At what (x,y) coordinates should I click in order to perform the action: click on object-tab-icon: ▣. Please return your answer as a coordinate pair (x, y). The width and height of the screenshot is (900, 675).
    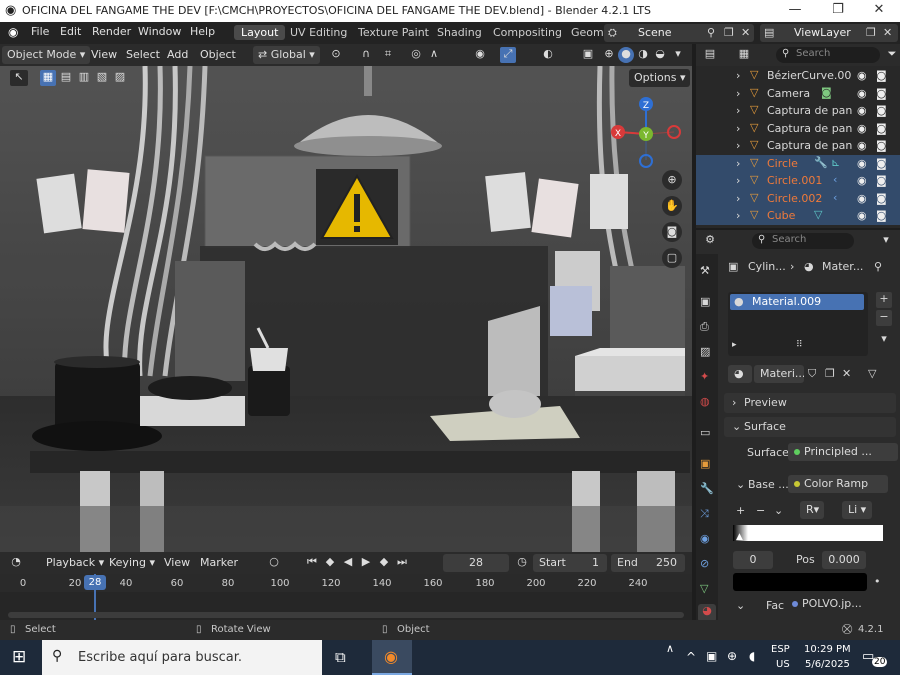
    Looking at the image, I should click on (705, 463).